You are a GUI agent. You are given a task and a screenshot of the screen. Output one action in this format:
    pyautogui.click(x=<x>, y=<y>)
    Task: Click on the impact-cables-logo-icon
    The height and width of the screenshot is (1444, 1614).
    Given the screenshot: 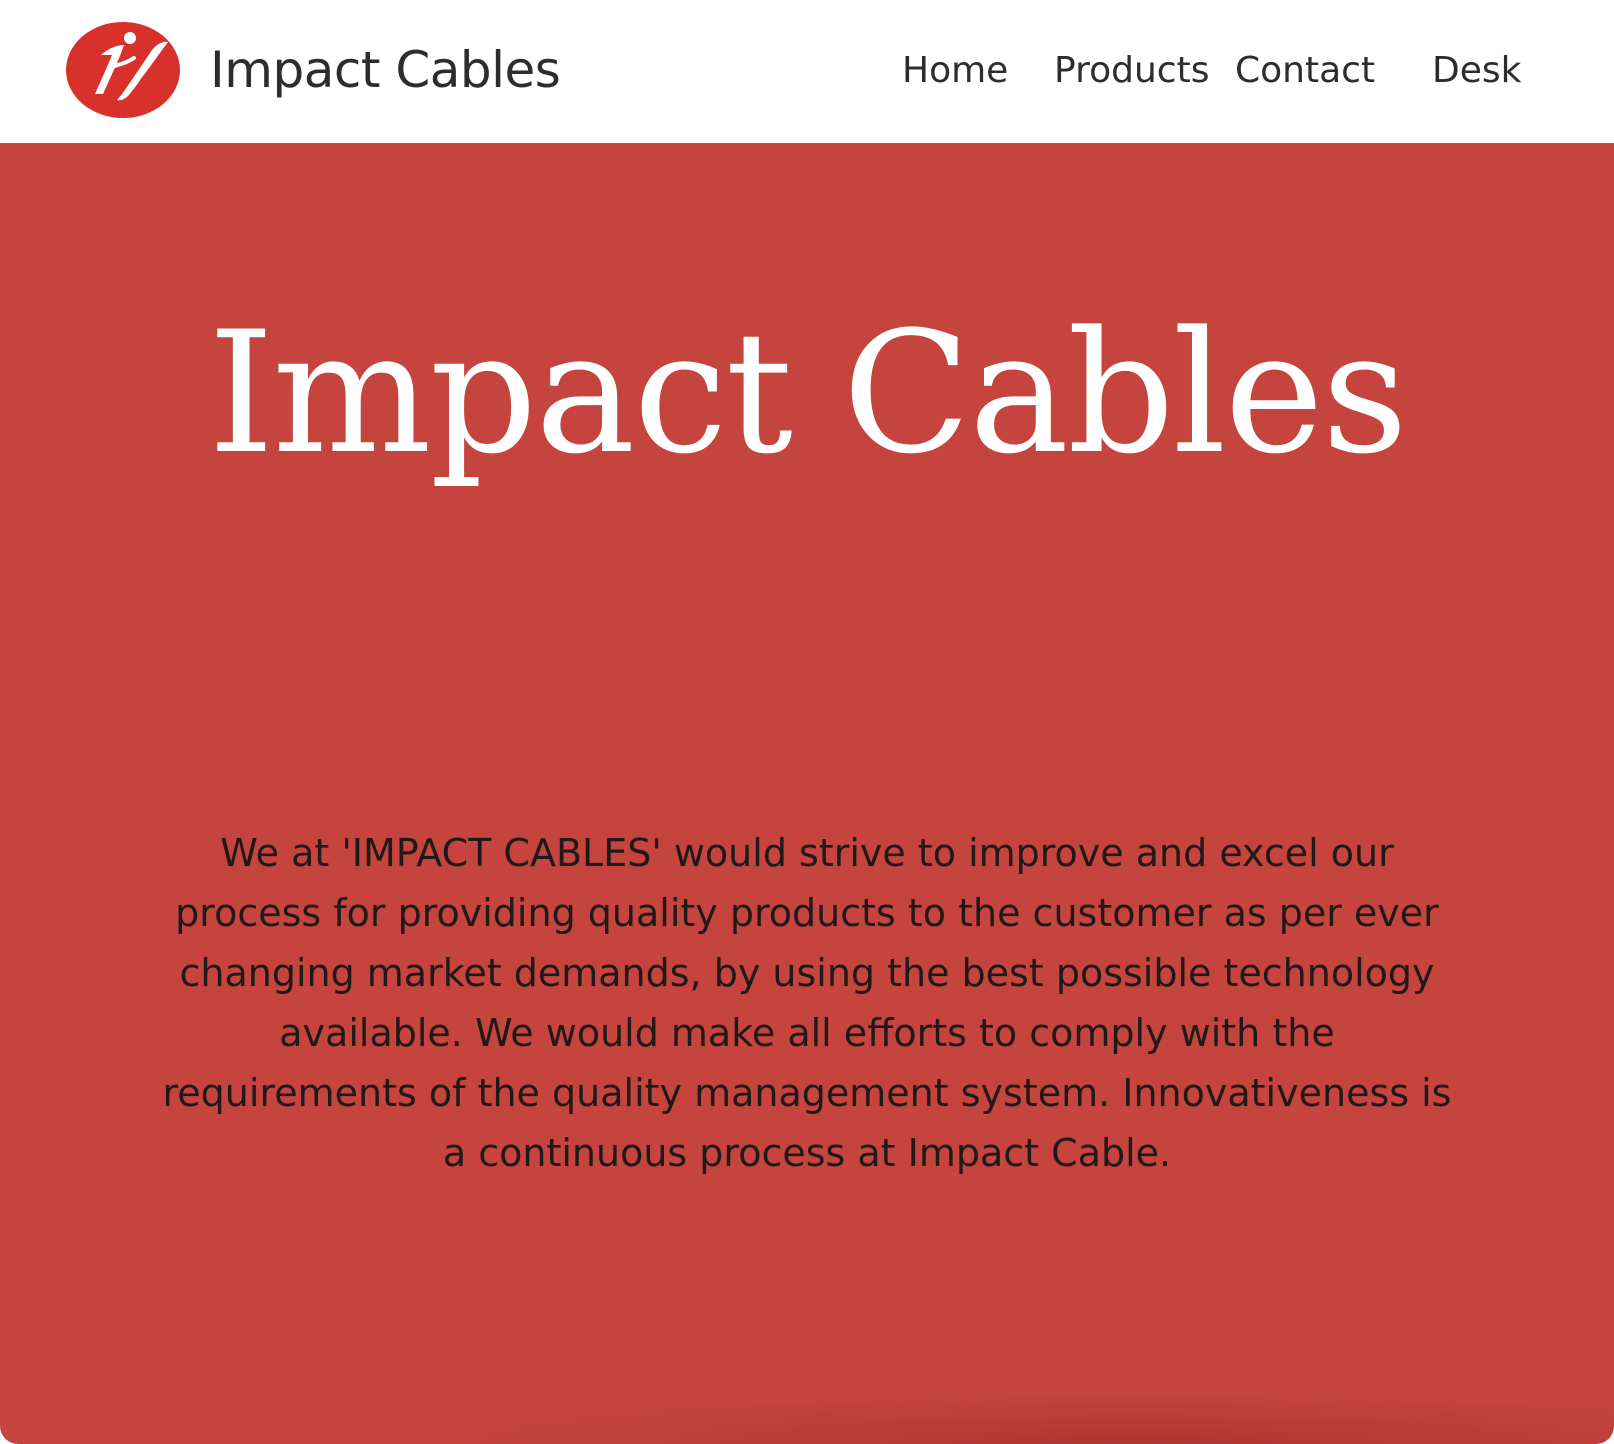 What is the action you would take?
    pyautogui.click(x=123, y=70)
    